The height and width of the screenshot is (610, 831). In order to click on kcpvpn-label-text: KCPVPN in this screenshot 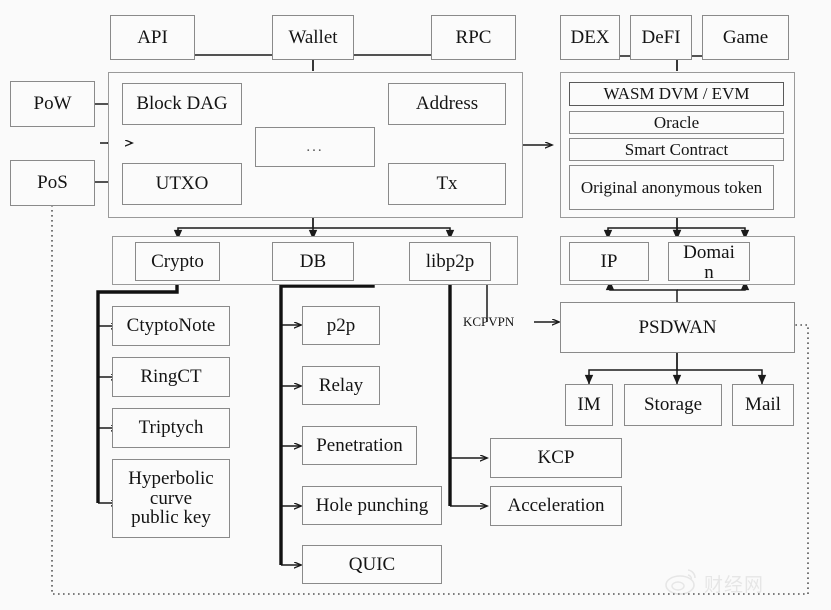, I will do `click(489, 321)`.